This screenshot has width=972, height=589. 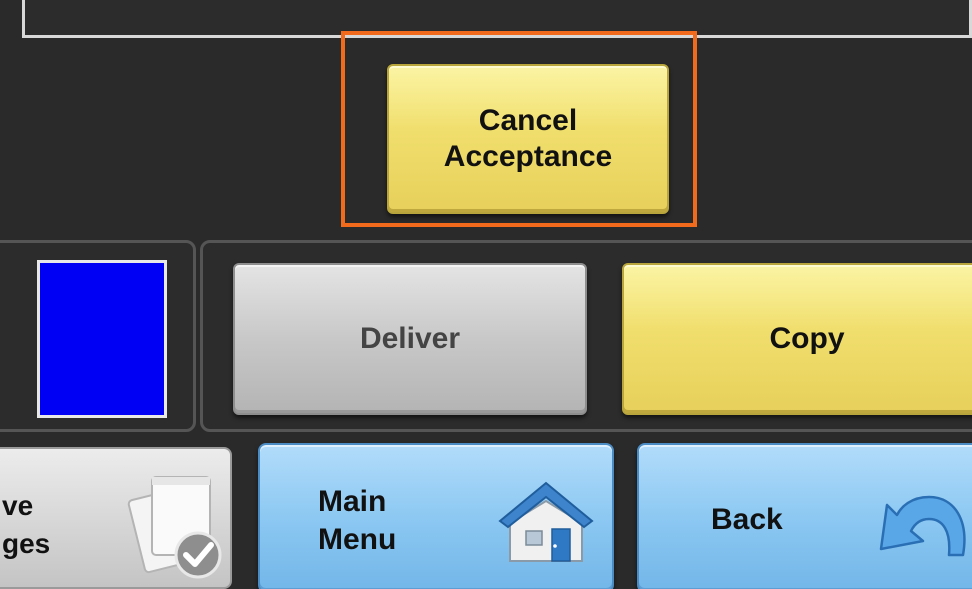 What do you see at coordinates (528, 139) in the screenshot?
I see `cancel-acceptance-button: Cancel Acceptance` at bounding box center [528, 139].